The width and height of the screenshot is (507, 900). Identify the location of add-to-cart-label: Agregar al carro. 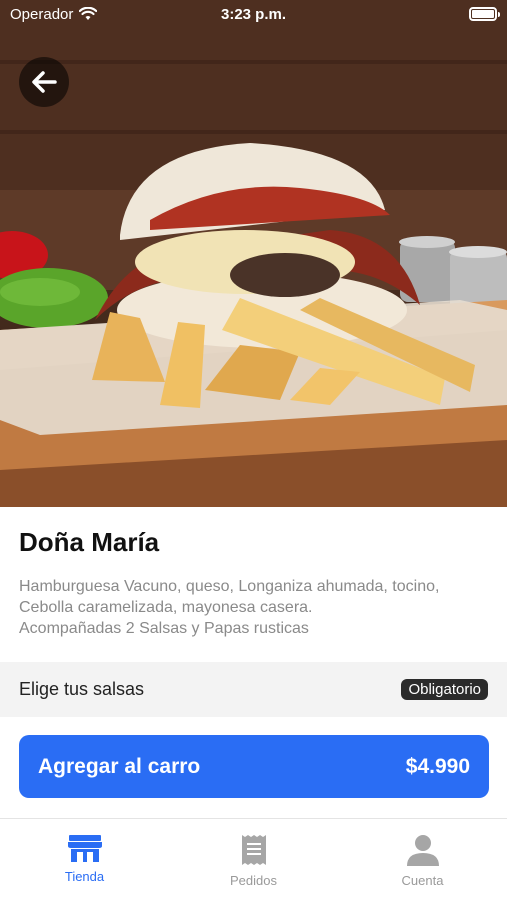
(119, 766).